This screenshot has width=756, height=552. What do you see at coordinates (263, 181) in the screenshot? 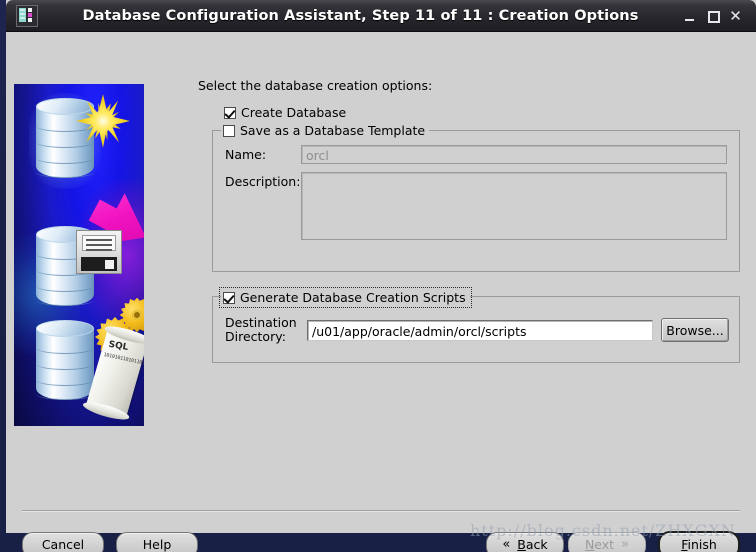
I see `template-description-label: Description:` at bounding box center [263, 181].